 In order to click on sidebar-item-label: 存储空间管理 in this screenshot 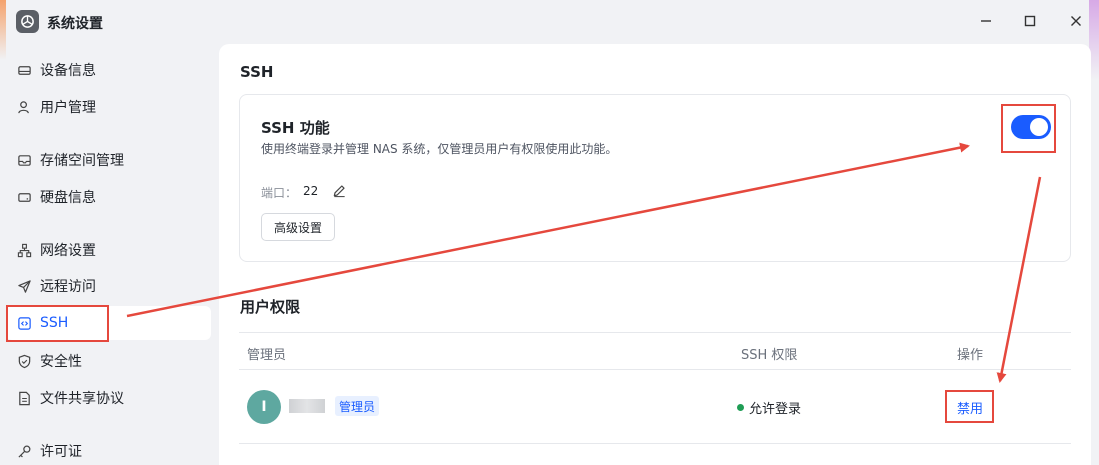, I will do `click(82, 161)`.